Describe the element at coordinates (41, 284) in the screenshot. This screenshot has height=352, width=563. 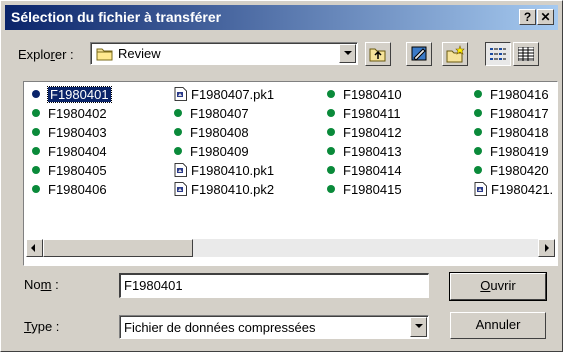
I see `name-label: Nom :` at that location.